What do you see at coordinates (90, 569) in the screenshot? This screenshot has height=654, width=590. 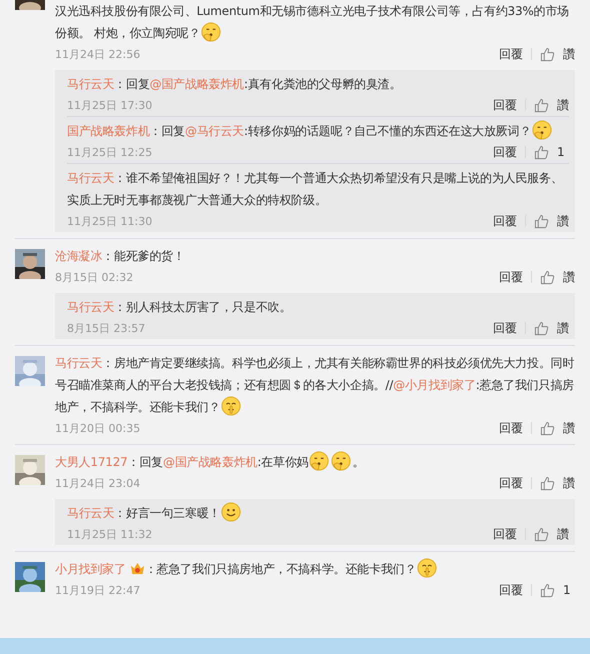 I see `user-name: 小月找到家了` at bounding box center [90, 569].